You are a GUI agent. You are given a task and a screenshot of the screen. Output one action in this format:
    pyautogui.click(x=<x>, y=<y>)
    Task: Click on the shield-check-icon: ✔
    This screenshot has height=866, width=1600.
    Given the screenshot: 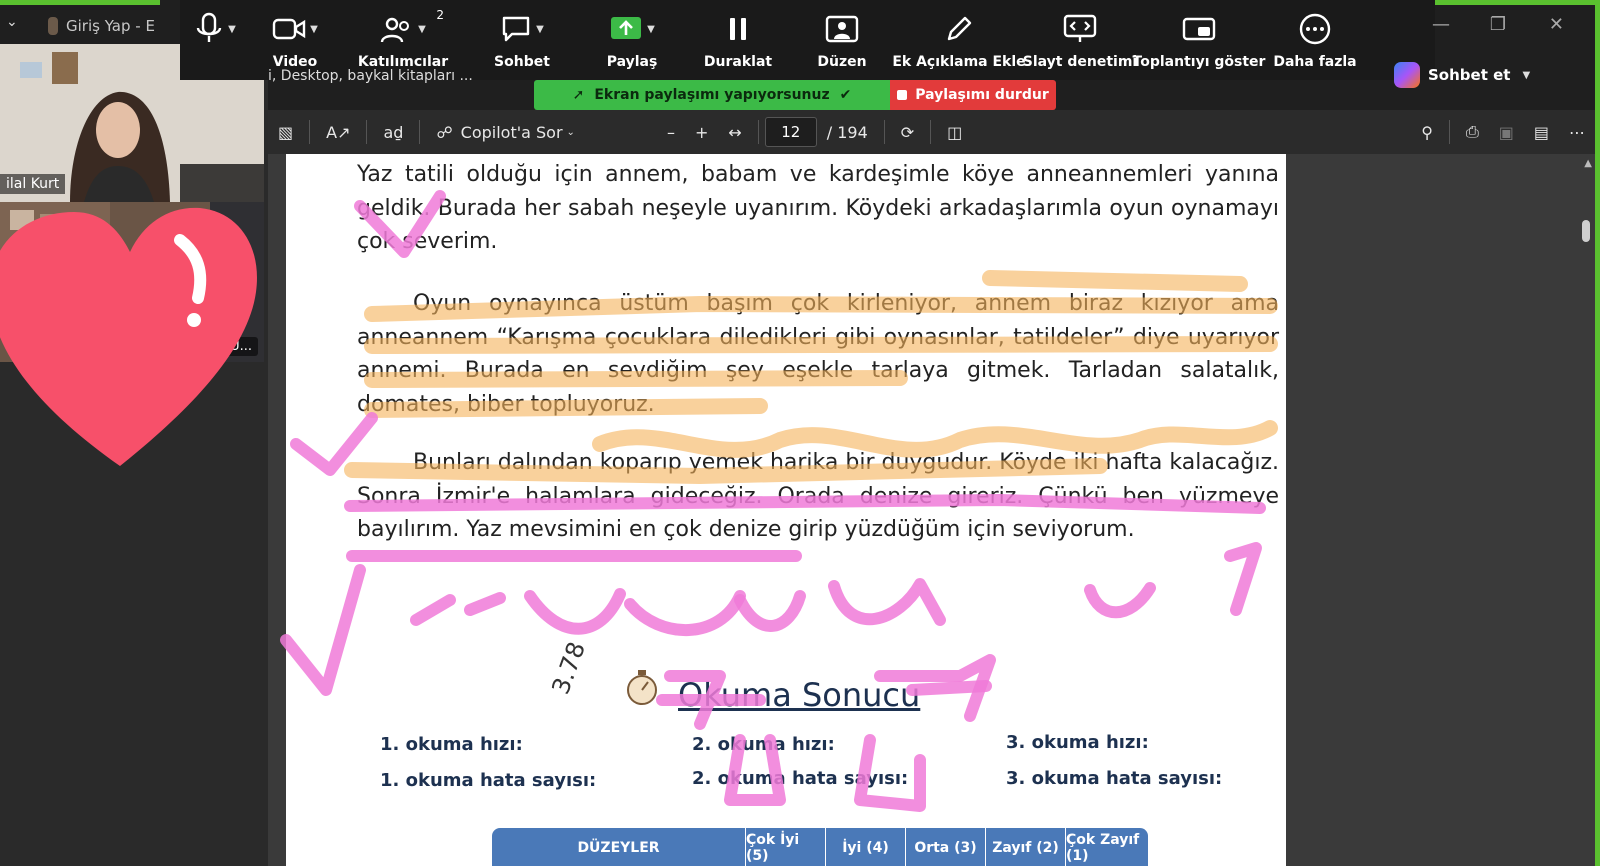 What is the action you would take?
    pyautogui.click(x=845, y=95)
    